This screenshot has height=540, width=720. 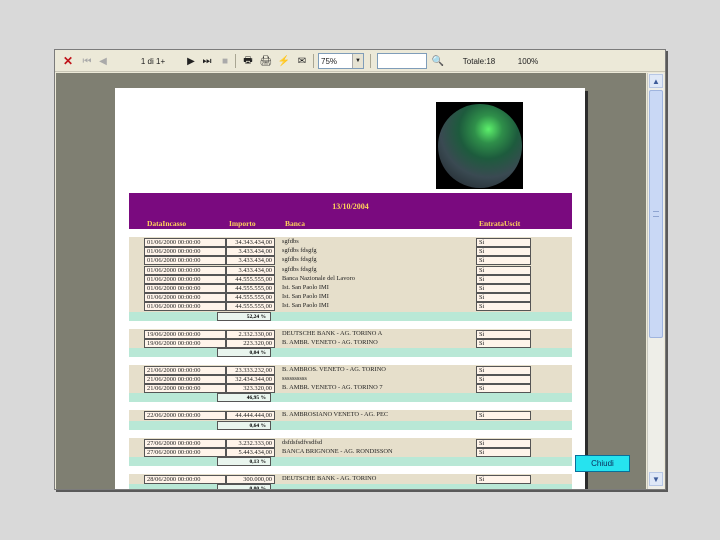 I want to click on cell-bank: sgfdbs, so click(x=290, y=241).